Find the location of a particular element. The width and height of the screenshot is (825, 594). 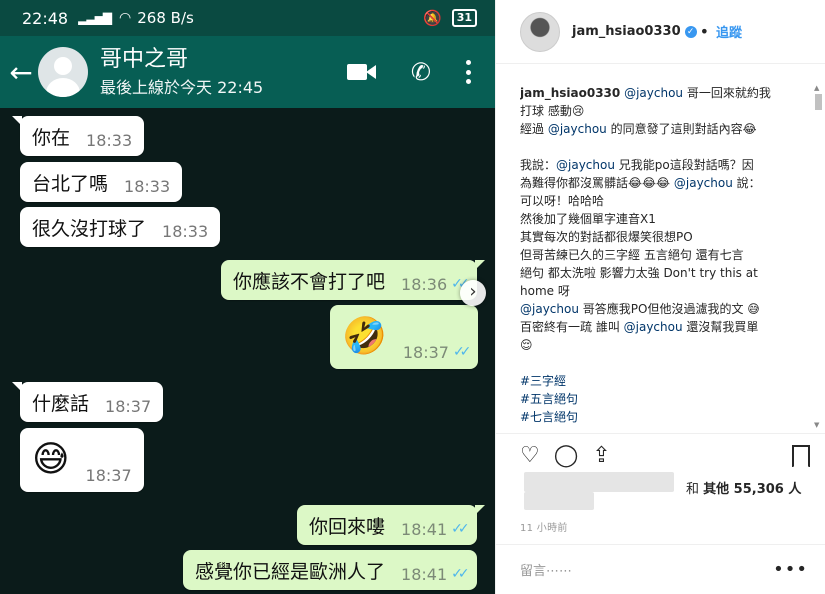

phone-status-bar: 22:48 ▂▃▅▇ ◠ 268 B/s 🔕 31 is located at coordinates (247, 18).